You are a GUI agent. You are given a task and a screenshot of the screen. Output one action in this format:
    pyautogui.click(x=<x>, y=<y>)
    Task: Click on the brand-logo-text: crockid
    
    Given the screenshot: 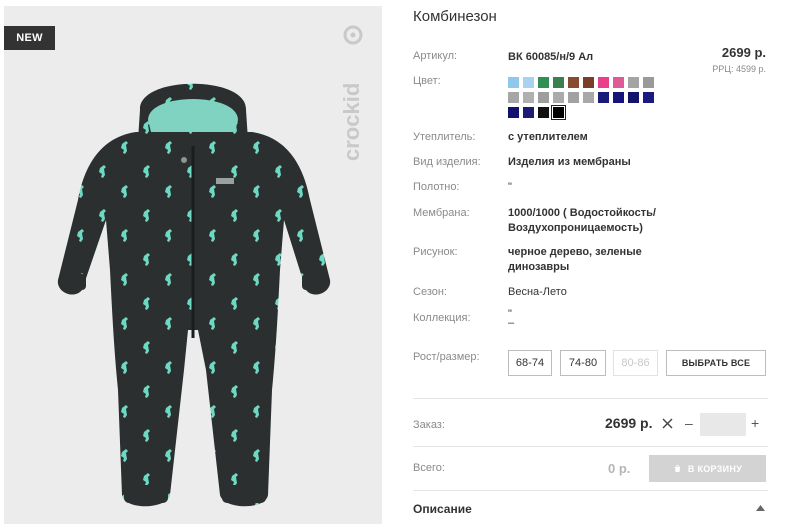 What is the action you would take?
    pyautogui.click(x=352, y=122)
    